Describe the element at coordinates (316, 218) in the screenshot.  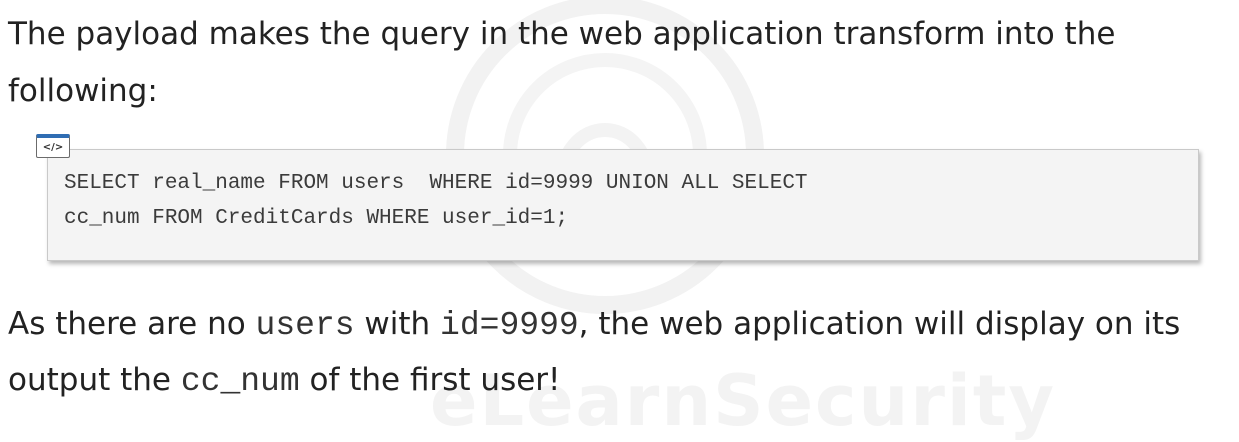
I see `code-line-2: cc_num FROM CreditCards WHERE user_id=1;` at that location.